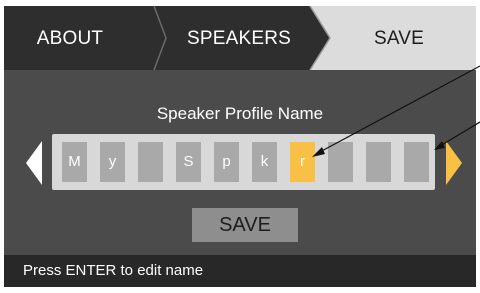 This screenshot has width=480, height=293. I want to click on tab-speakers-label: SPEAKERS, so click(239, 38).